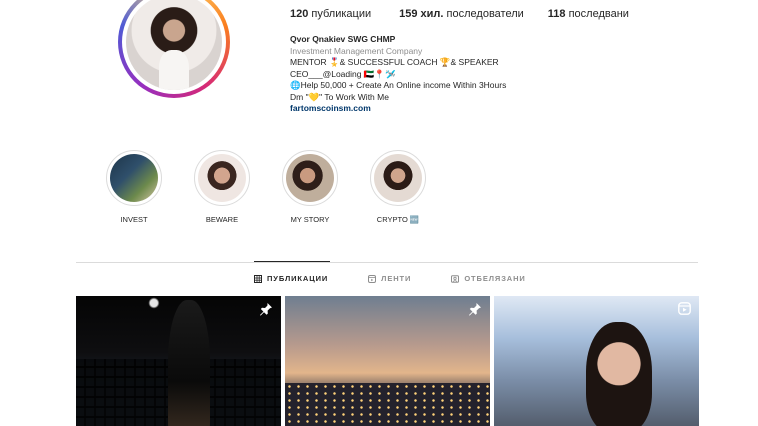 This screenshot has width=758, height=426. What do you see at coordinates (387, 404) in the screenshot?
I see `city-lights` at bounding box center [387, 404].